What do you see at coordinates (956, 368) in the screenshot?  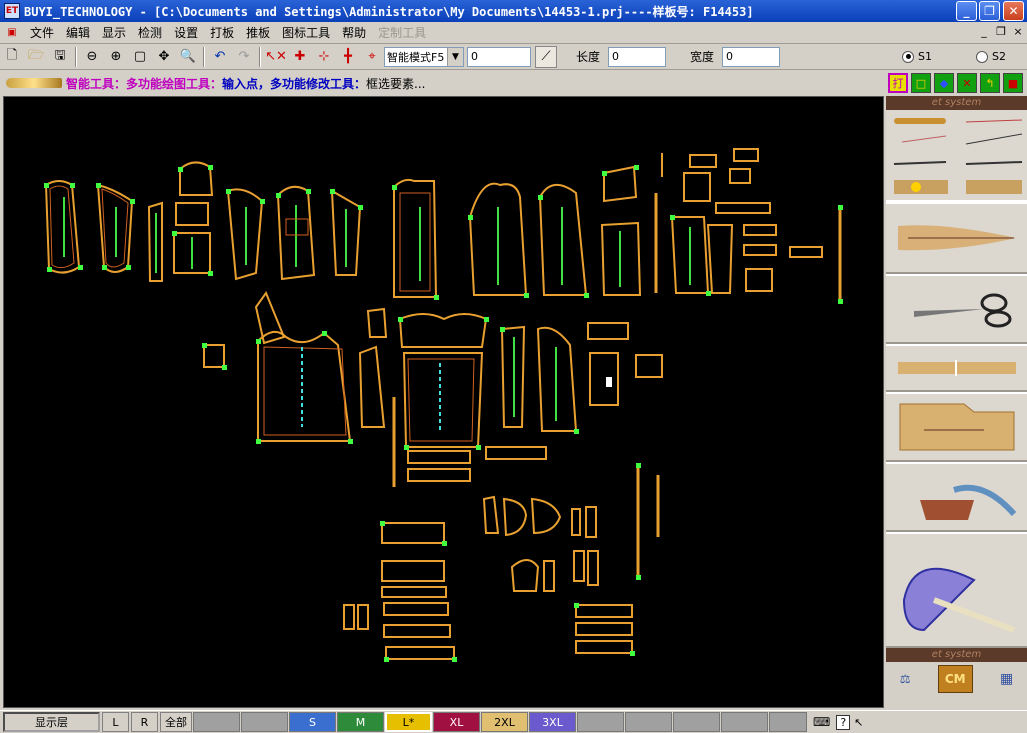 I see `notch-tool-card` at bounding box center [956, 368].